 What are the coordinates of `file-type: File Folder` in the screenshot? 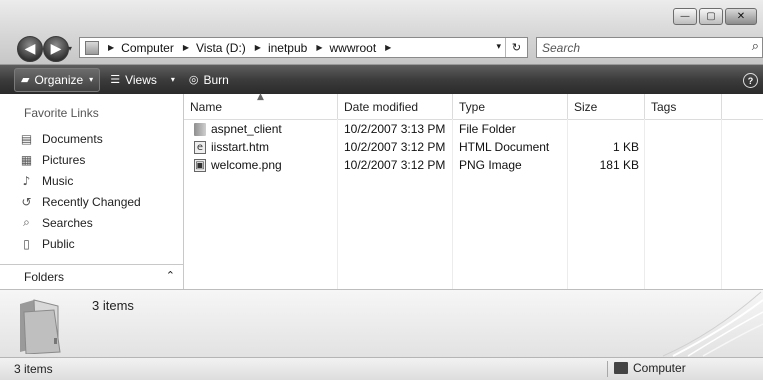 It's located at (487, 129).